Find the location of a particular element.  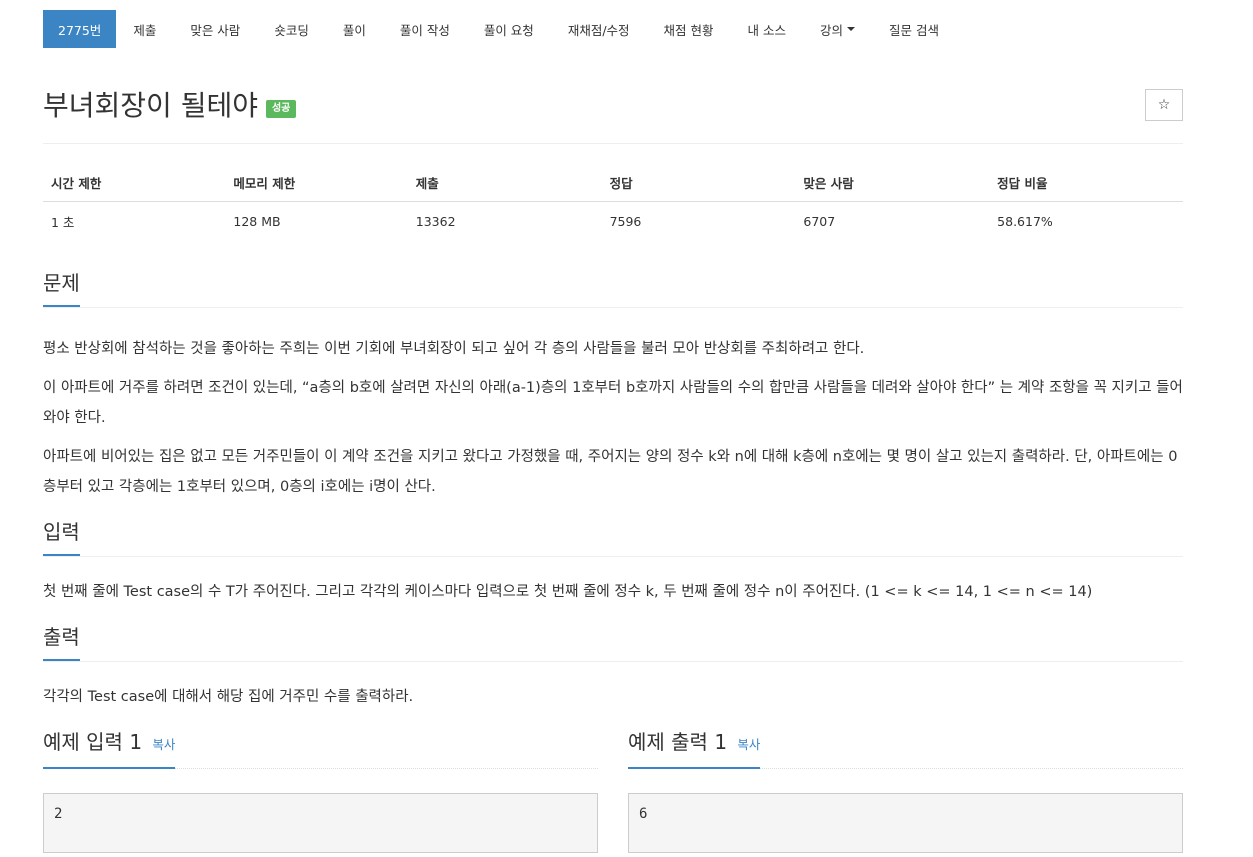

nav-tab-label: 채점 현황 is located at coordinates (688, 30).